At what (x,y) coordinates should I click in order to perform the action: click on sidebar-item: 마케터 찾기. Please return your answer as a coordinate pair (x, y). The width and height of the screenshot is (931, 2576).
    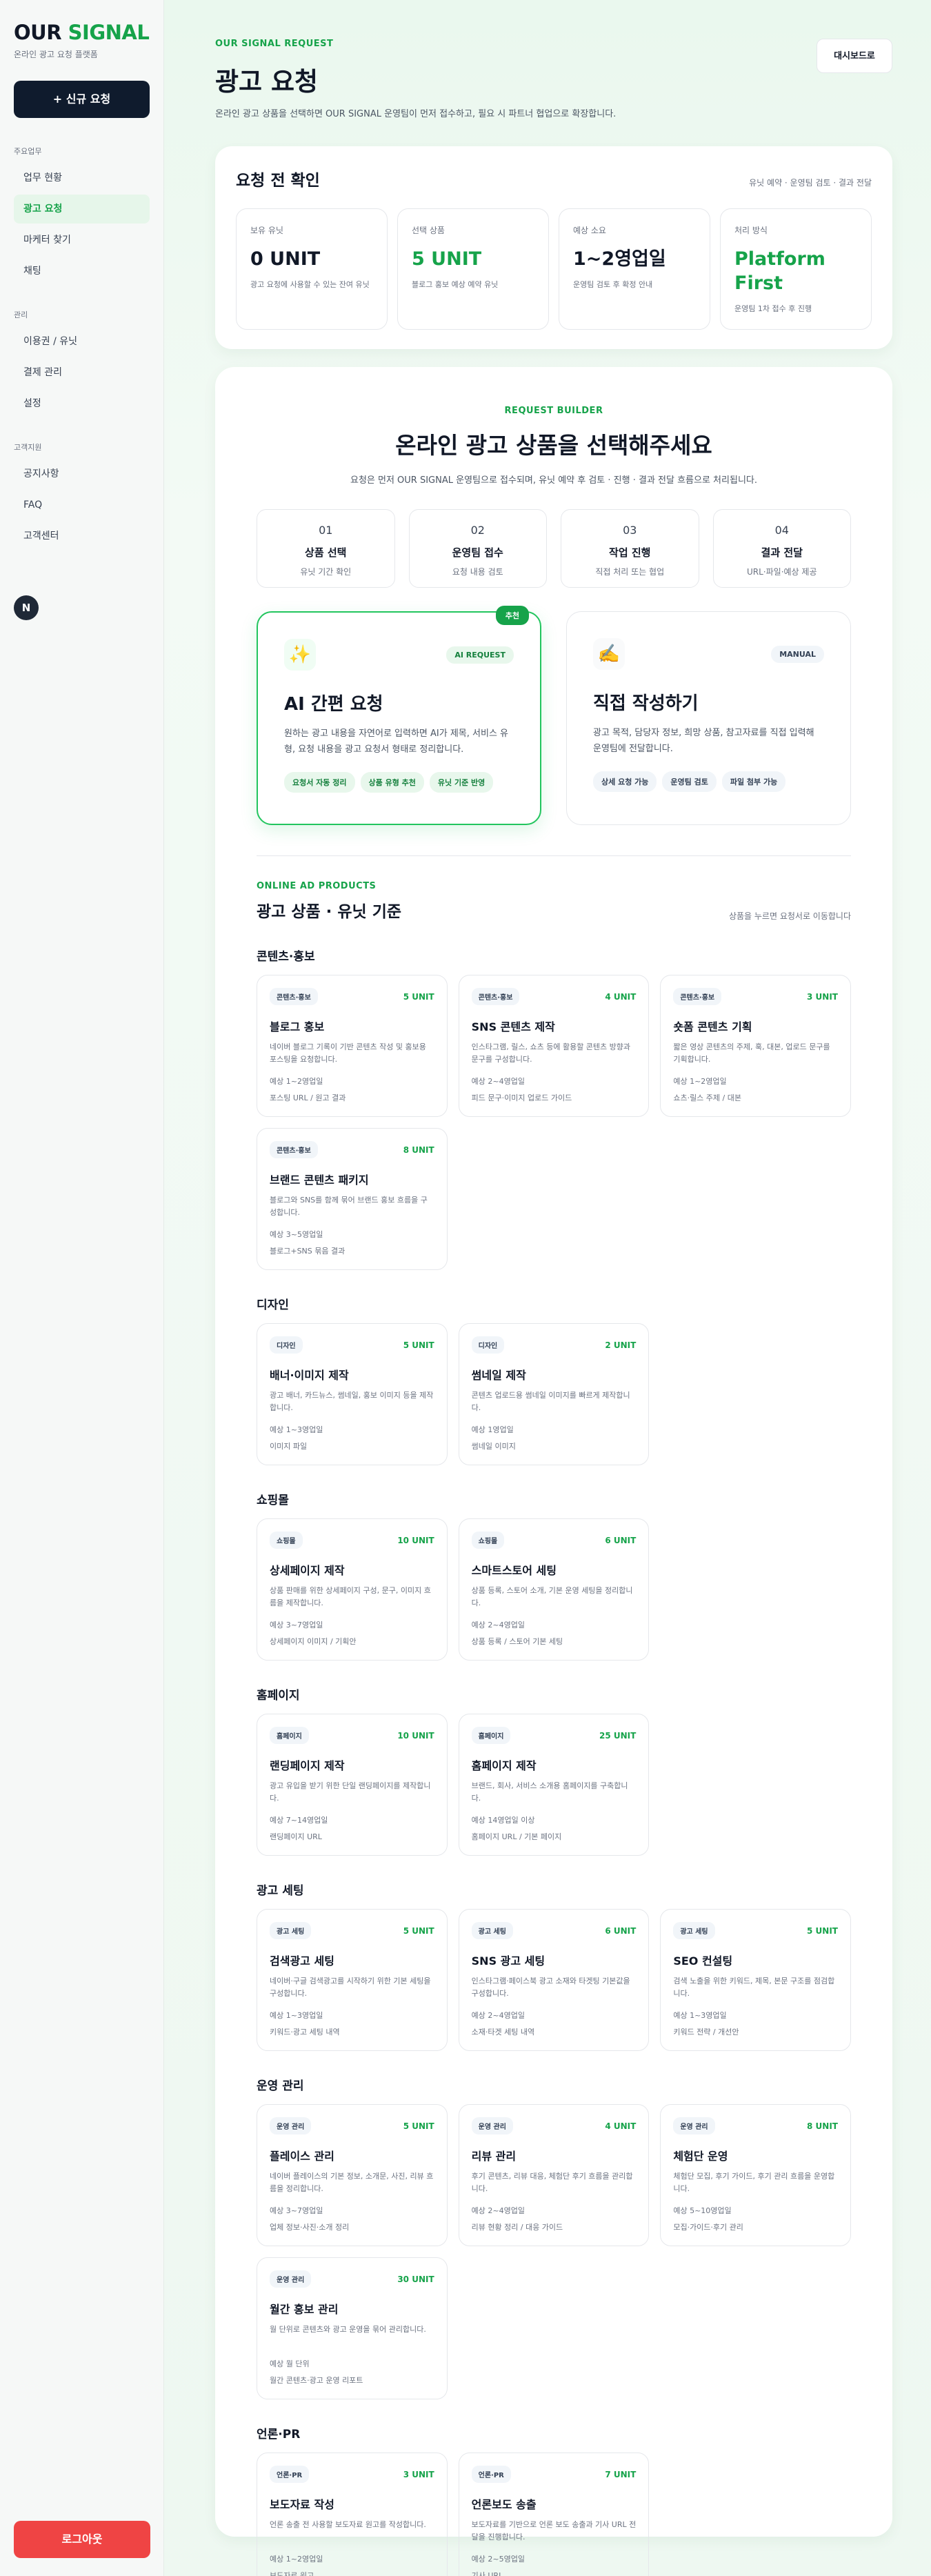
    Looking at the image, I should click on (82, 240).